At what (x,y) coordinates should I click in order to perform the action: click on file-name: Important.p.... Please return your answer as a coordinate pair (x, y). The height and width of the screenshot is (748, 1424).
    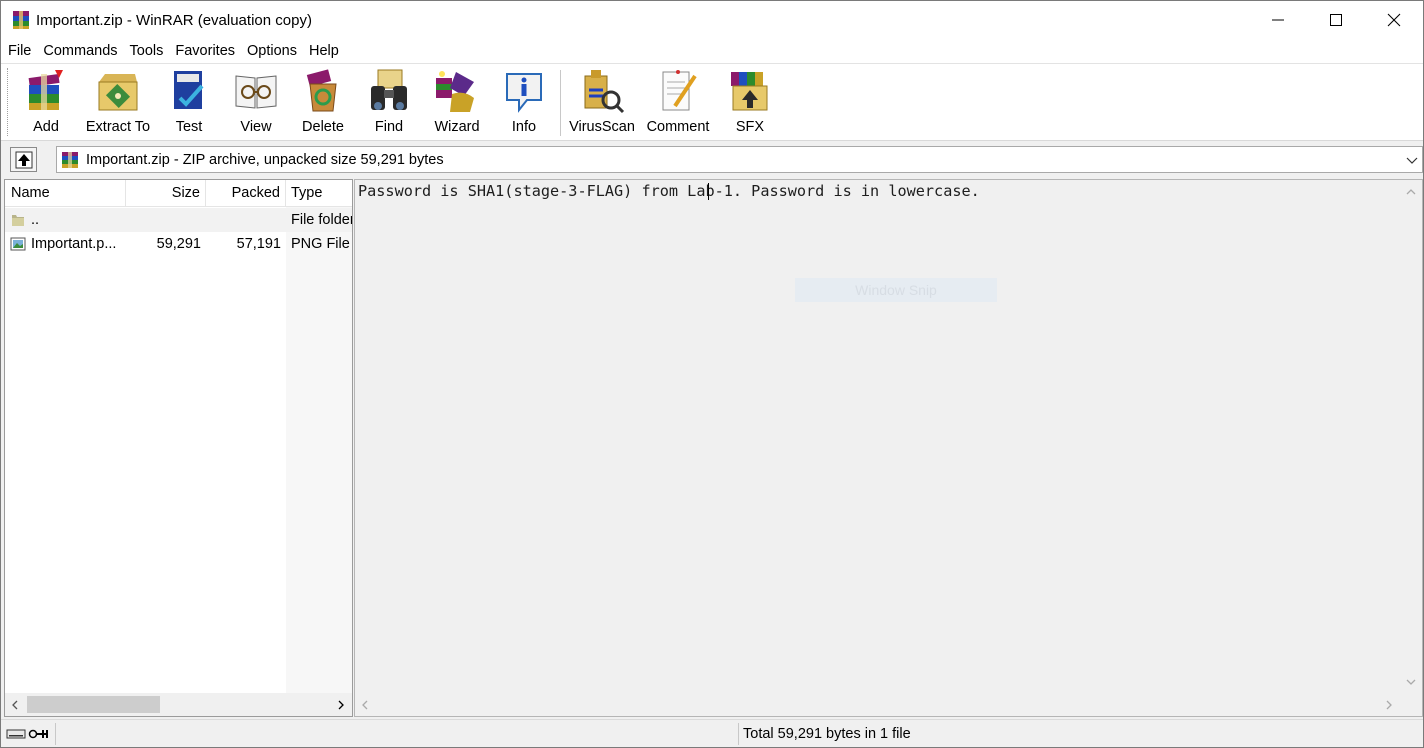
    Looking at the image, I should click on (74, 244).